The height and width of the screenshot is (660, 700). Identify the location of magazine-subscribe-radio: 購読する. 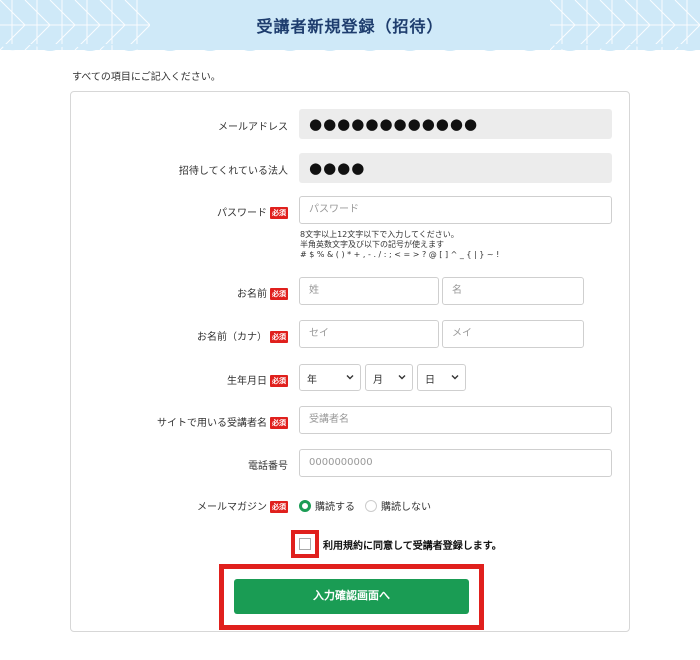
(327, 505).